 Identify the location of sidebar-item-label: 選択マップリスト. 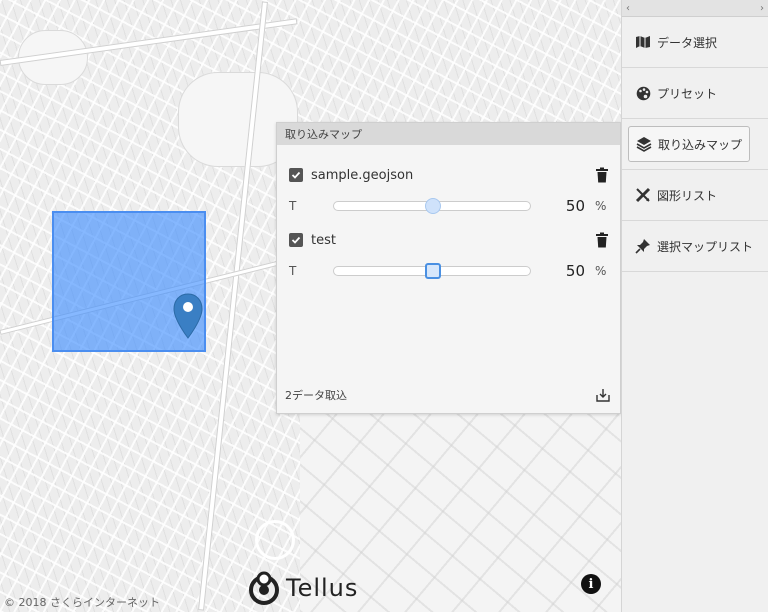
(705, 246).